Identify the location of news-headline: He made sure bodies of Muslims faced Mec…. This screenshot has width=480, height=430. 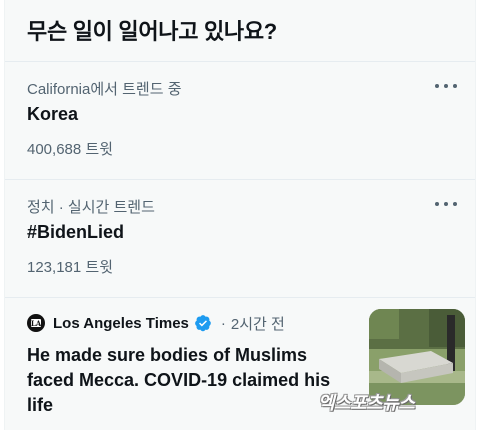
(179, 380).